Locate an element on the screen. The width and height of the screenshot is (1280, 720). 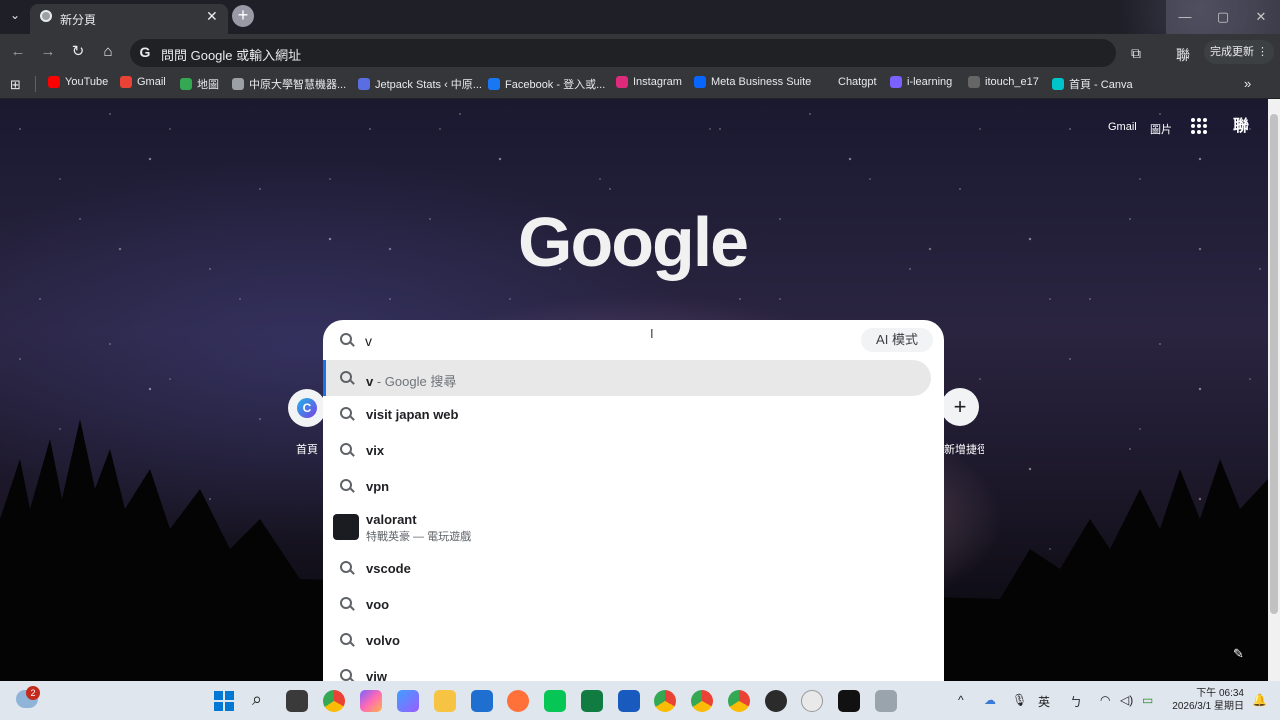
bookmark-2: 地圖 is located at coordinates (199, 84).